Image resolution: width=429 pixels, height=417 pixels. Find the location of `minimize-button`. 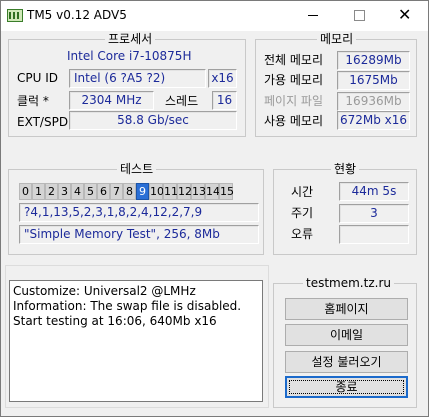

minimize-button is located at coordinates (313, 16).